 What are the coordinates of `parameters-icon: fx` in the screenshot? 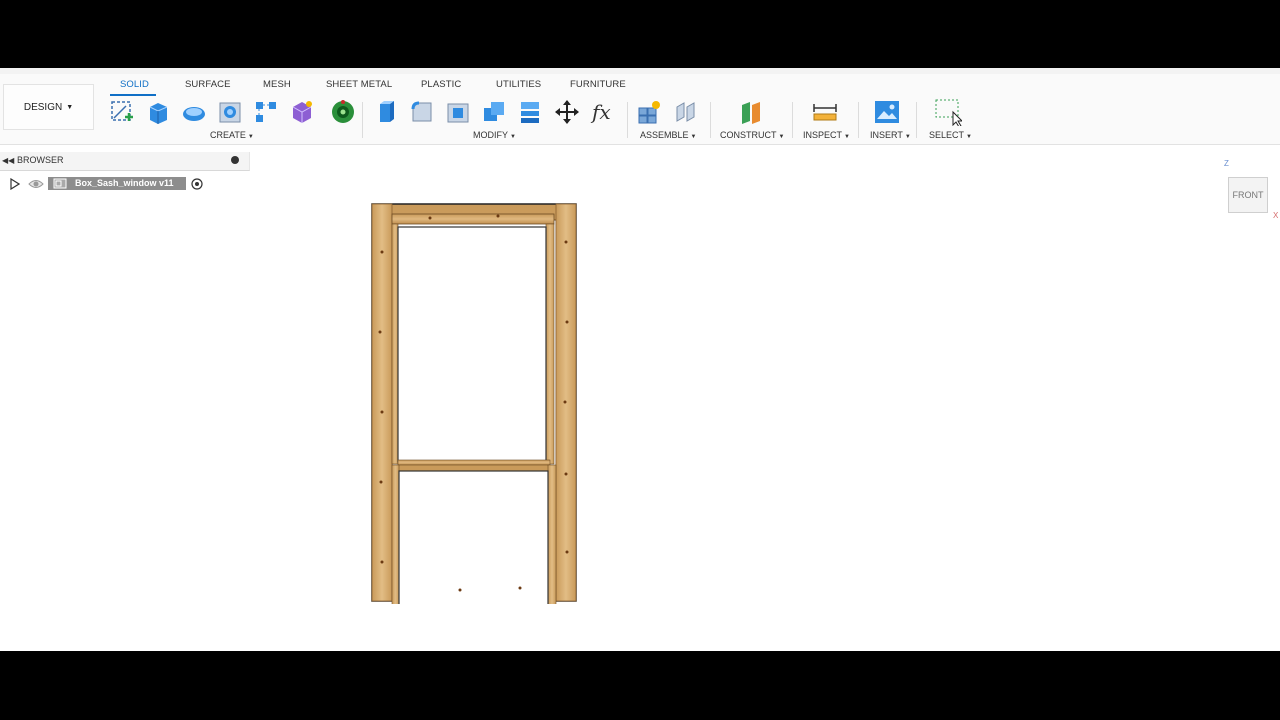 It's located at (604, 112).